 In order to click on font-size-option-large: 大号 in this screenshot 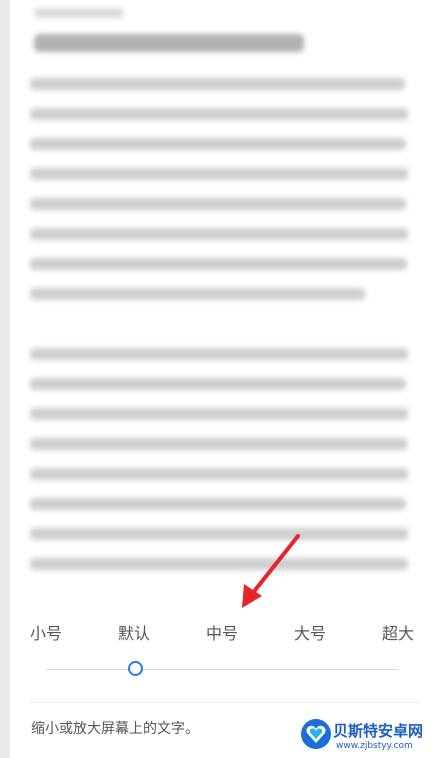, I will do `click(310, 632)`.